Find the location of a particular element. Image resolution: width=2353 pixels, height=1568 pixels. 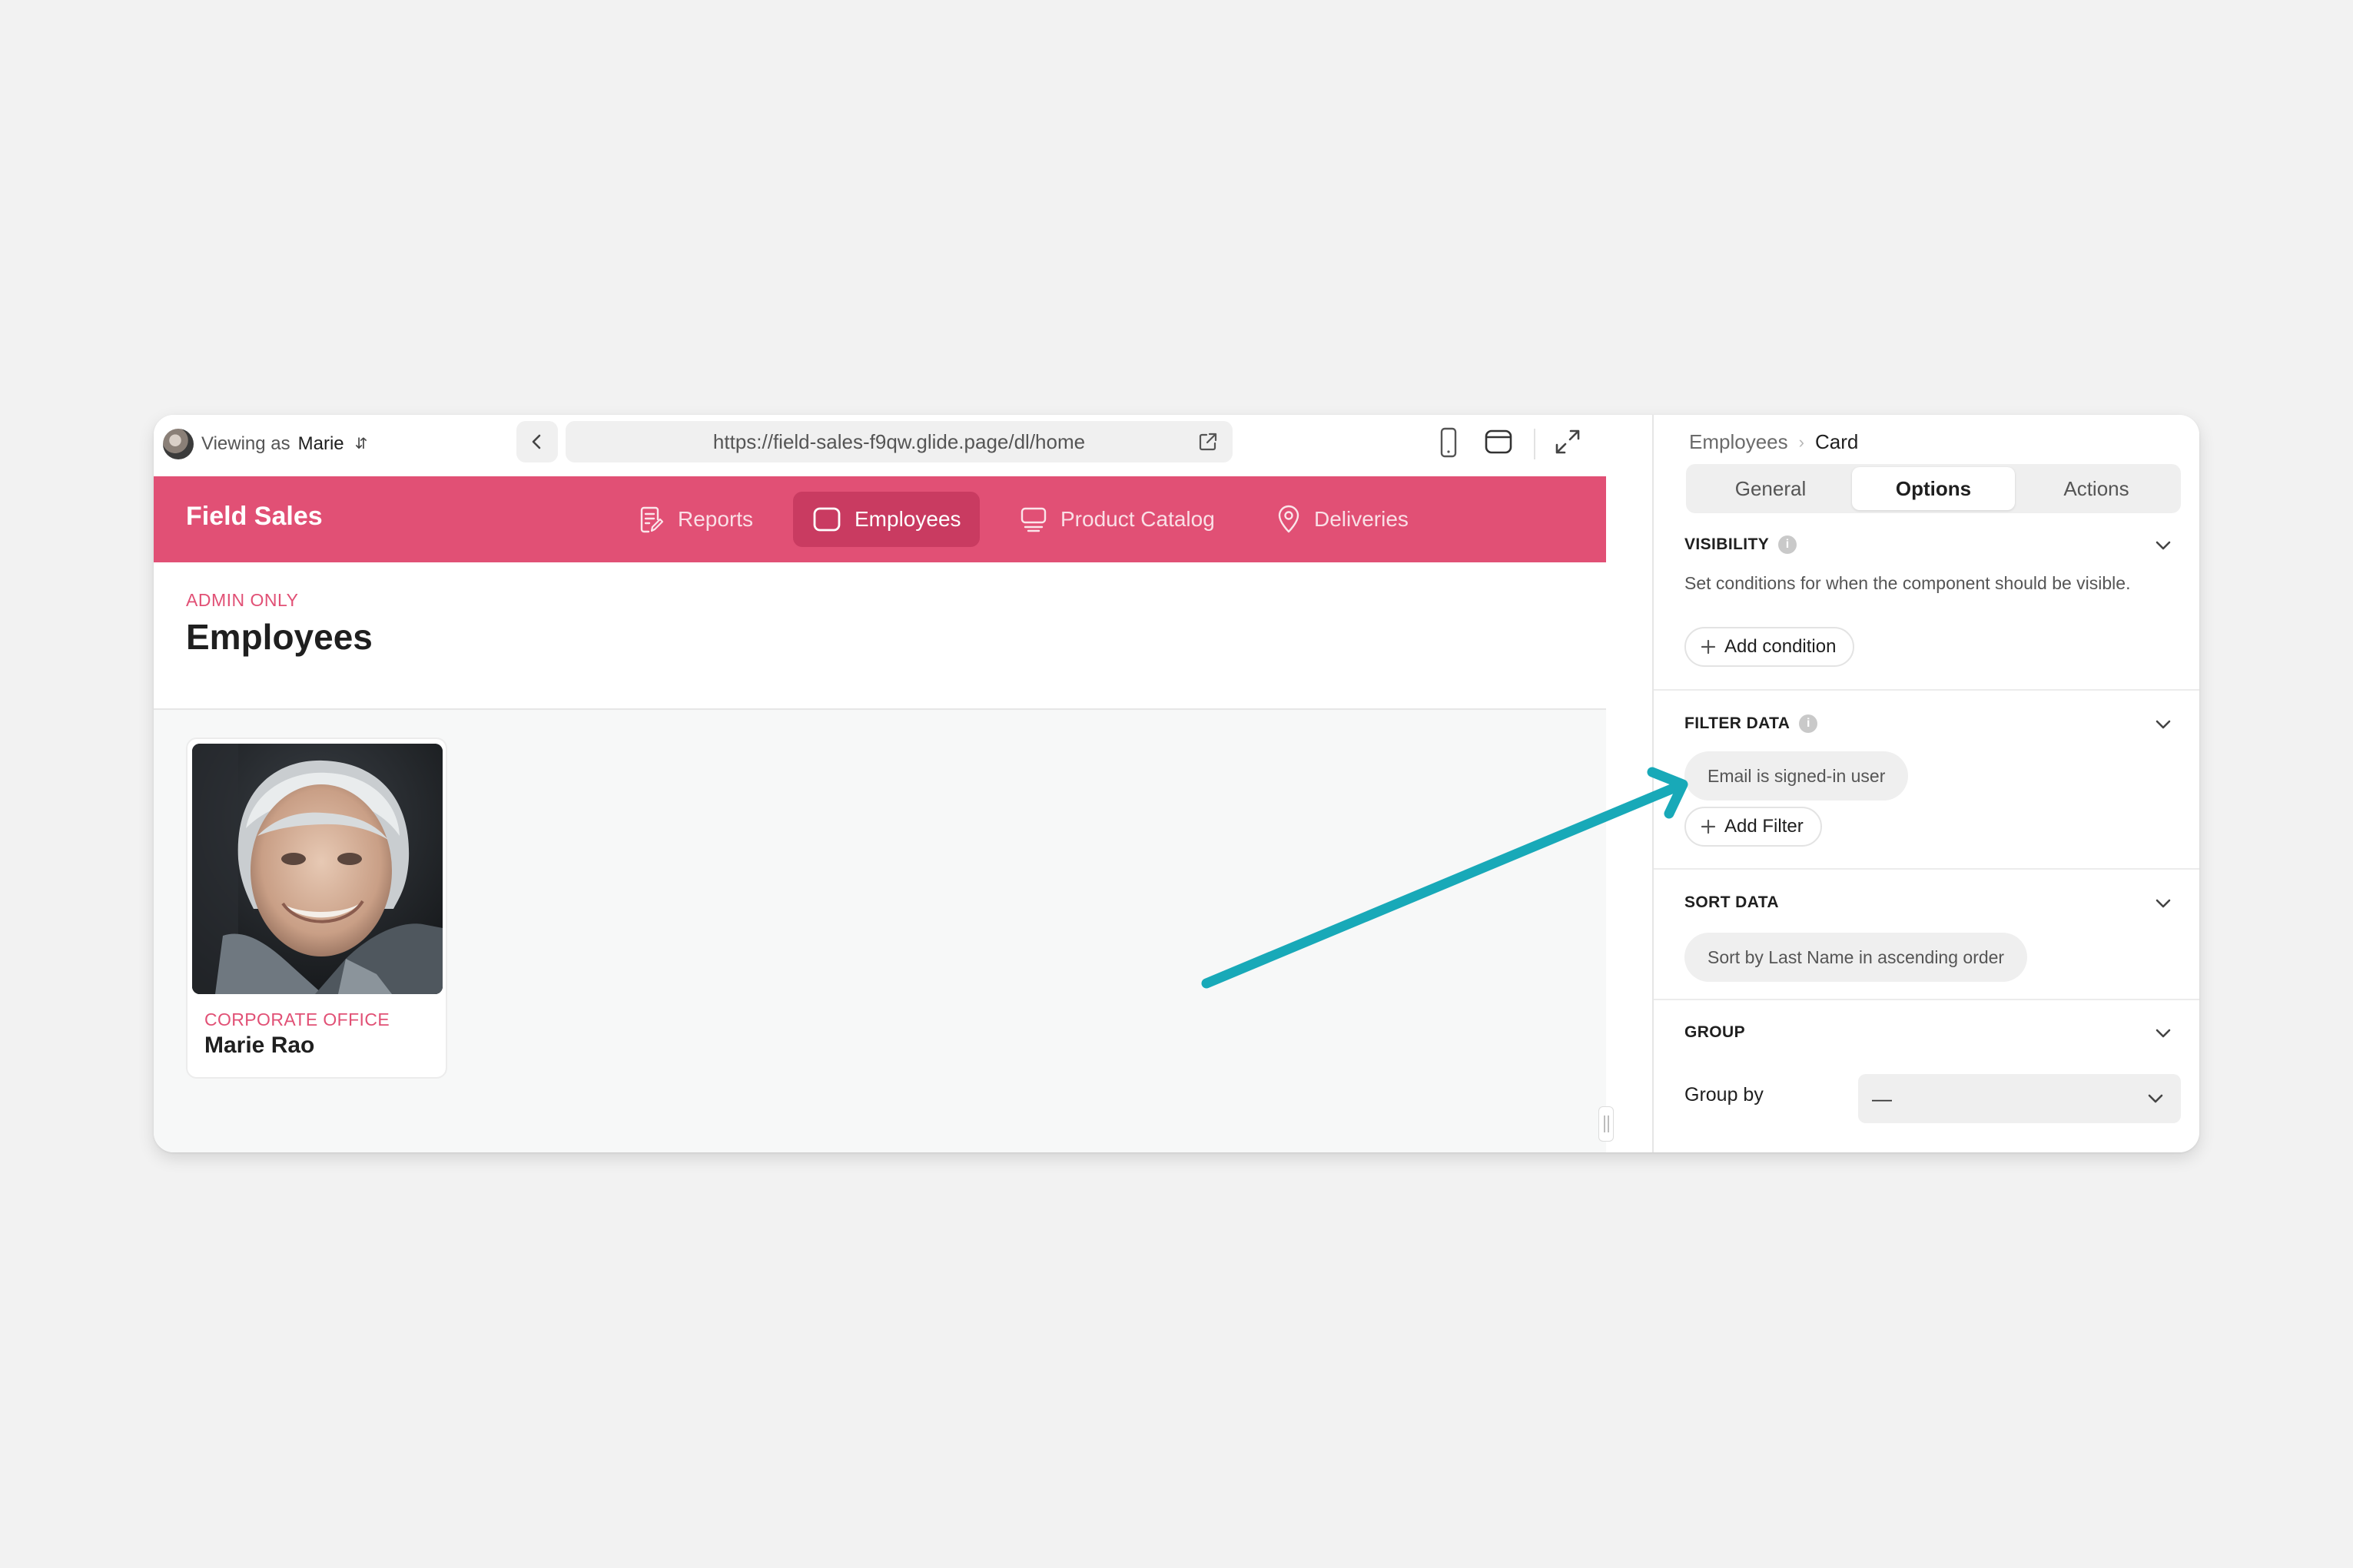

sort-chip: Sort by Last Name in ascending order is located at coordinates (1856, 957).